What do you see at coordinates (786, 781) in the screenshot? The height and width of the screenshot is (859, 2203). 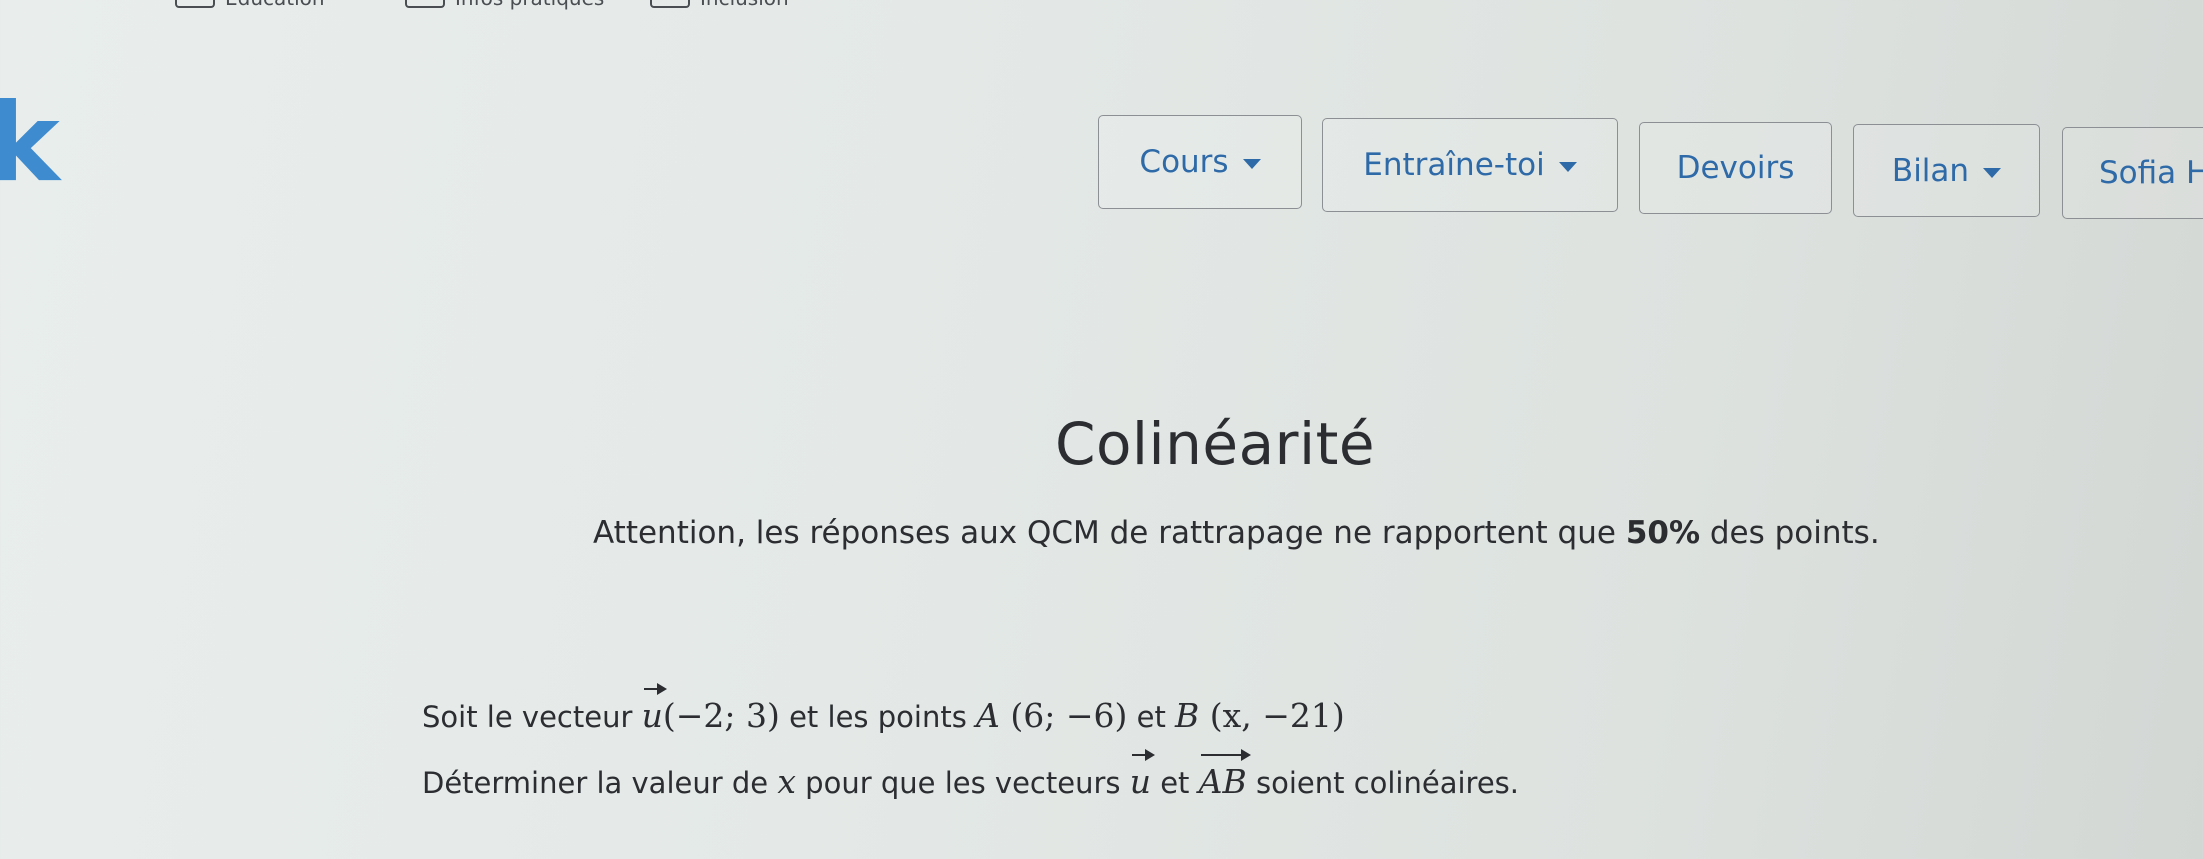 I see `variable-x: x` at bounding box center [786, 781].